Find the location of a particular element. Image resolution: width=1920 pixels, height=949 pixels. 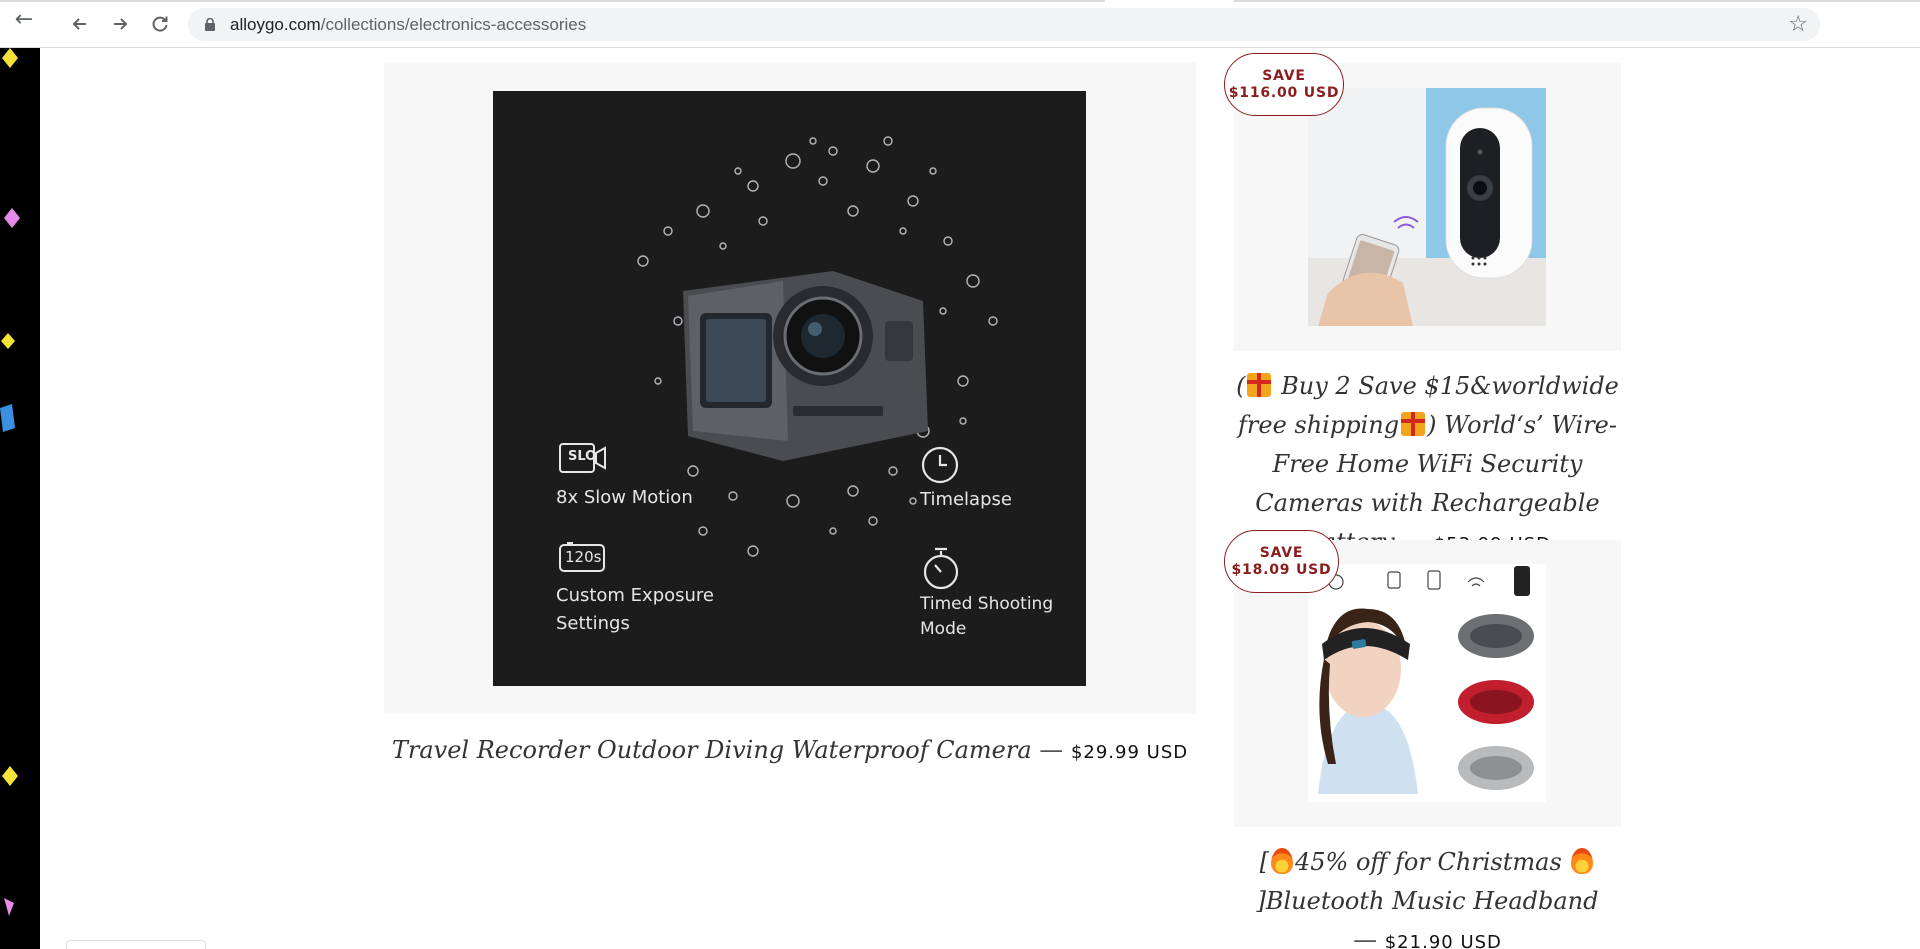

reload-button is located at coordinates (160, 24).